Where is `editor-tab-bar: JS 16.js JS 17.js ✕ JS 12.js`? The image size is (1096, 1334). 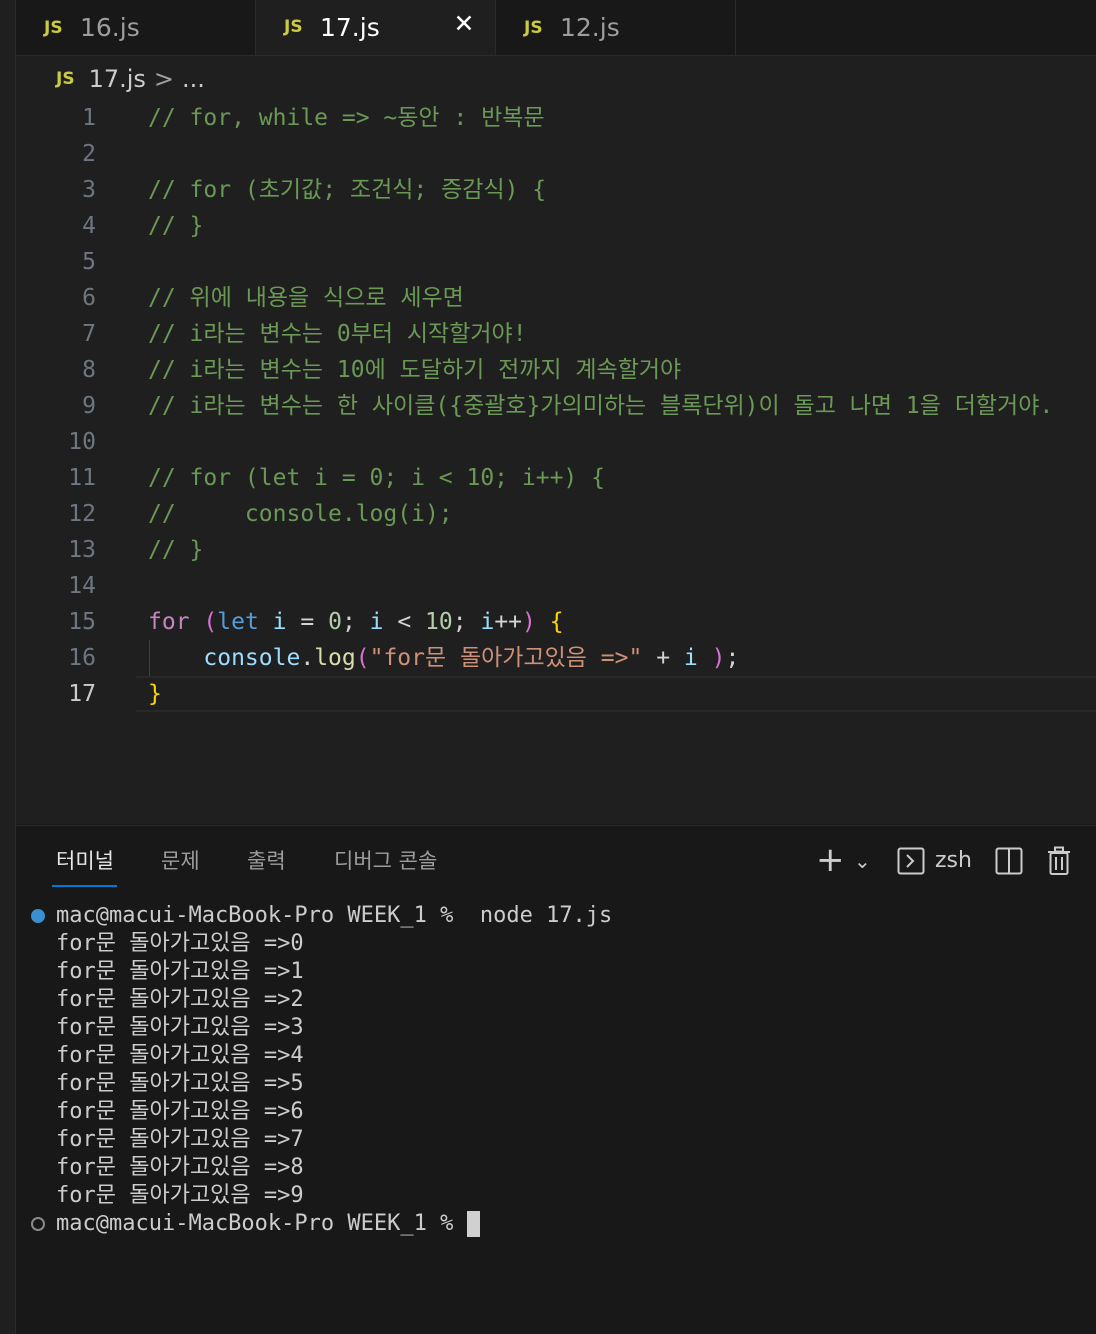
editor-tab-bar: JS 16.js JS 17.js ✕ JS 12.js is located at coordinates (556, 28).